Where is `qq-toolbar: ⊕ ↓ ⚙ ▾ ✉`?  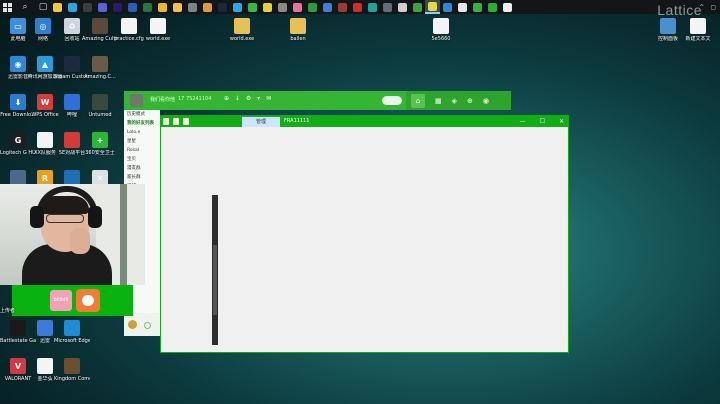 qq-toolbar: ⊕ ↓ ⚙ ▾ ✉ is located at coordinates (248, 98).